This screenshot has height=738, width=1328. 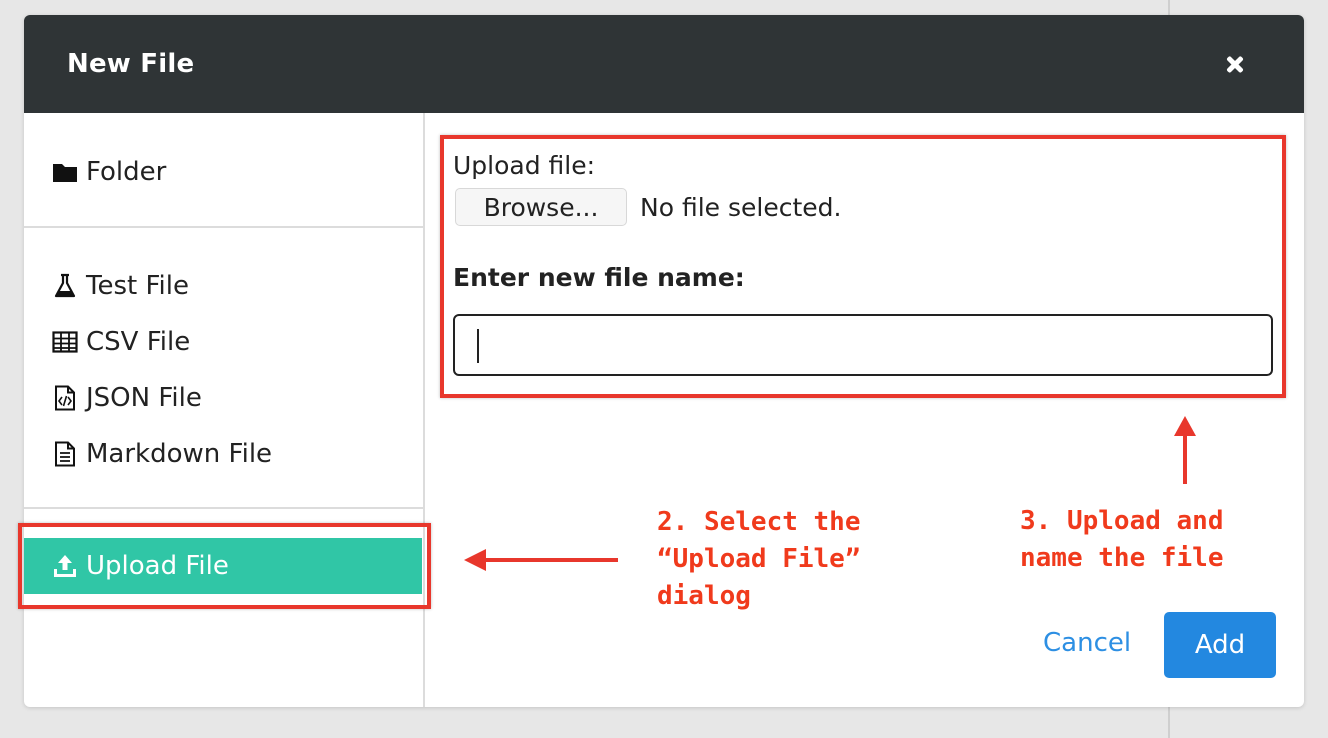 What do you see at coordinates (137, 286) in the screenshot?
I see `sidebar-item-label: Test File` at bounding box center [137, 286].